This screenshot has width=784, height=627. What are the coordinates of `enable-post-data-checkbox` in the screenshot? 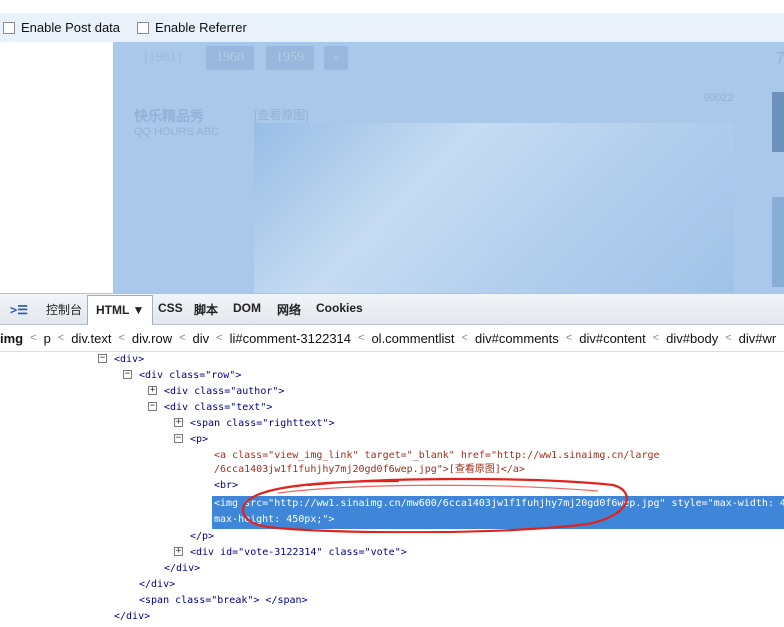 It's located at (9, 27).